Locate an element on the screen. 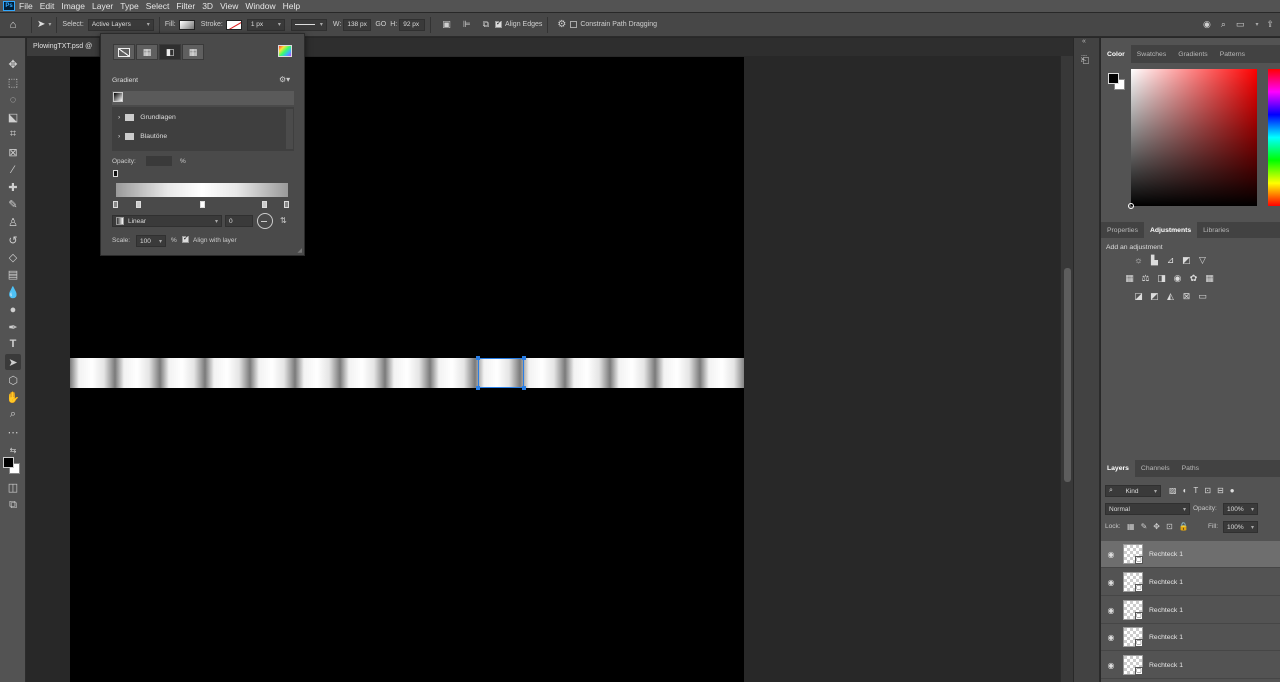 The height and width of the screenshot is (682, 1280). zoom-tool-icon: ⌕ is located at coordinates (13, 414).